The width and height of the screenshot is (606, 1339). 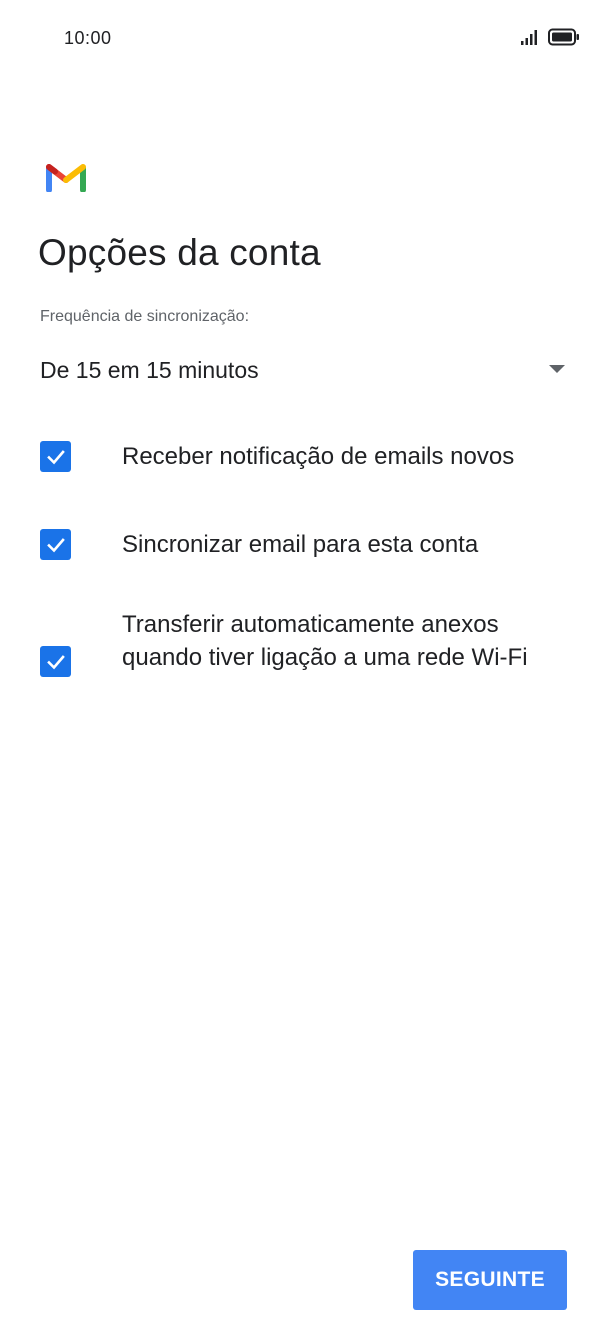 I want to click on next-button: SEGUINTE, so click(x=490, y=1280).